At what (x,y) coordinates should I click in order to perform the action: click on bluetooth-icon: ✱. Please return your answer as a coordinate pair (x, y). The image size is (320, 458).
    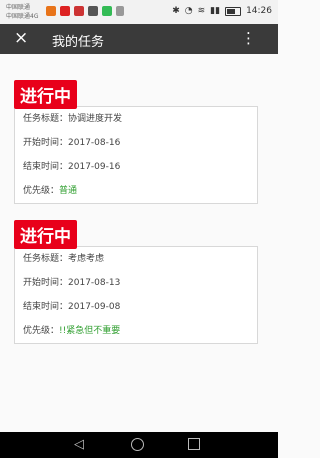
    Looking at the image, I should click on (176, 11).